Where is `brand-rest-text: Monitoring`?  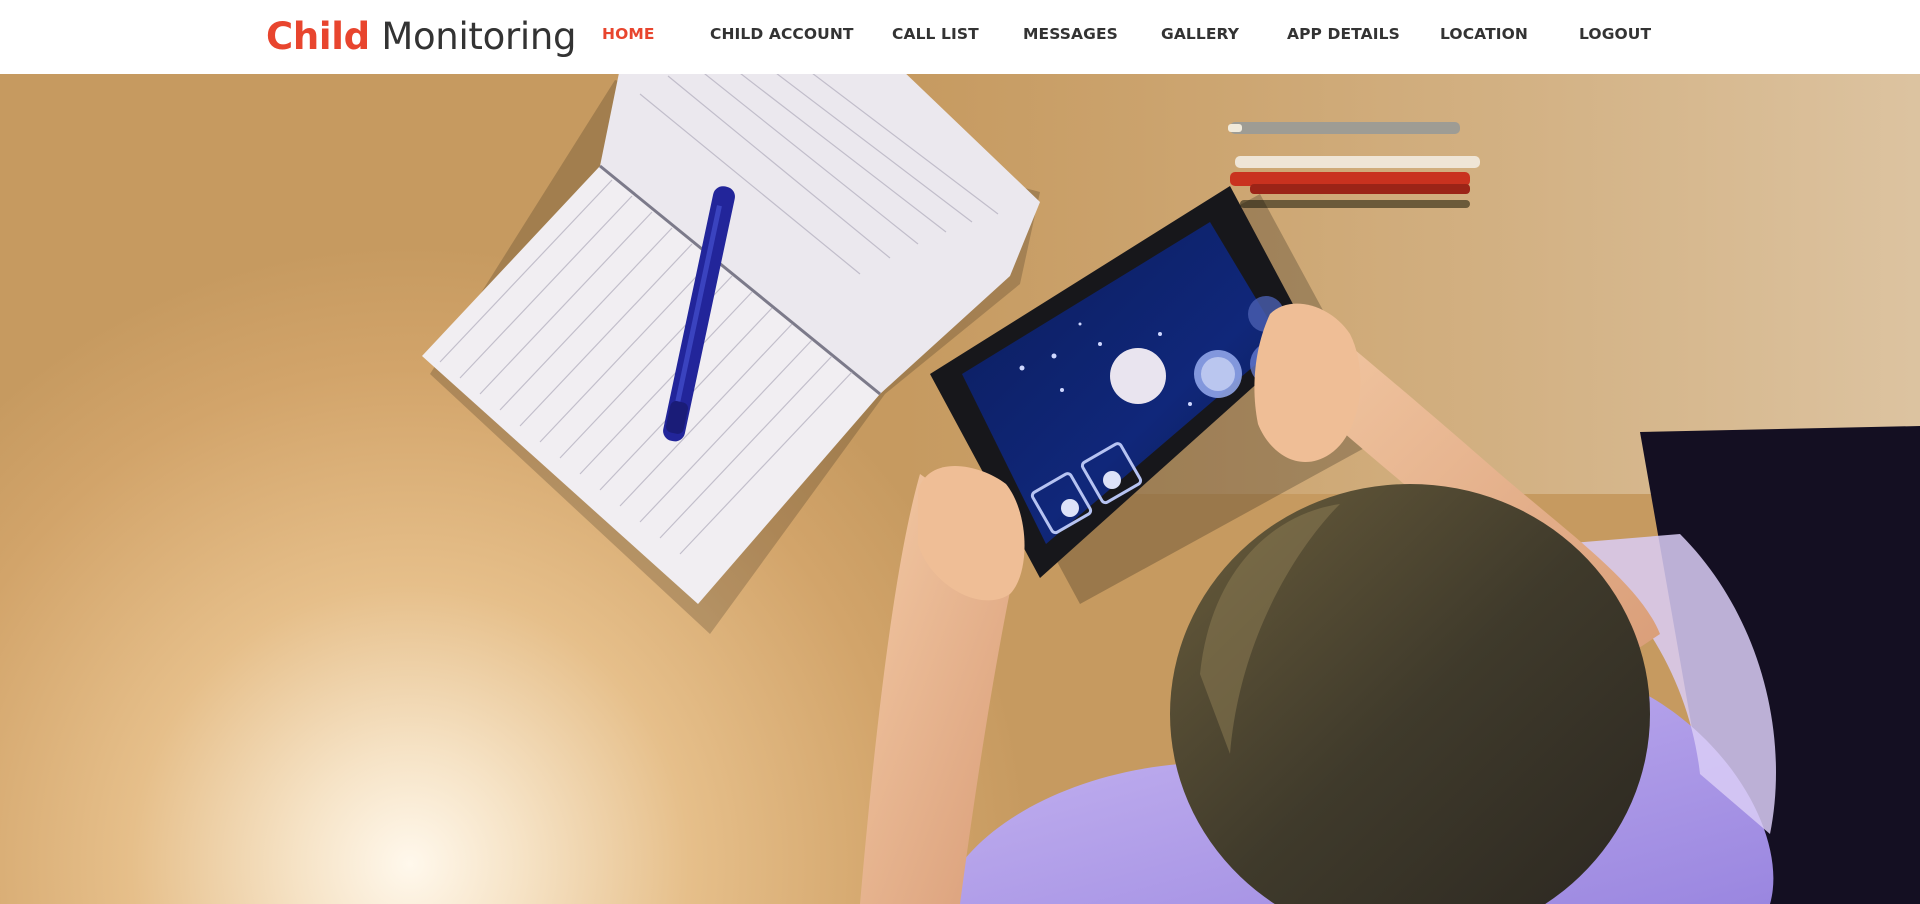 brand-rest-text: Monitoring is located at coordinates (479, 36).